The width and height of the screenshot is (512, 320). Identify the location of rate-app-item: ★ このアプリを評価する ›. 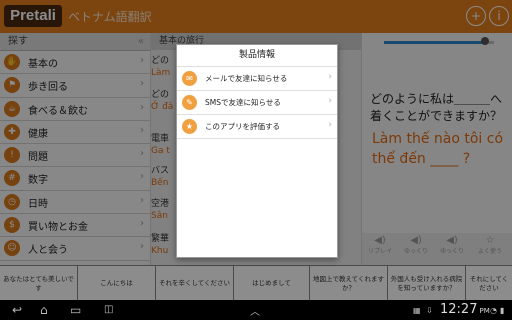
(257, 127).